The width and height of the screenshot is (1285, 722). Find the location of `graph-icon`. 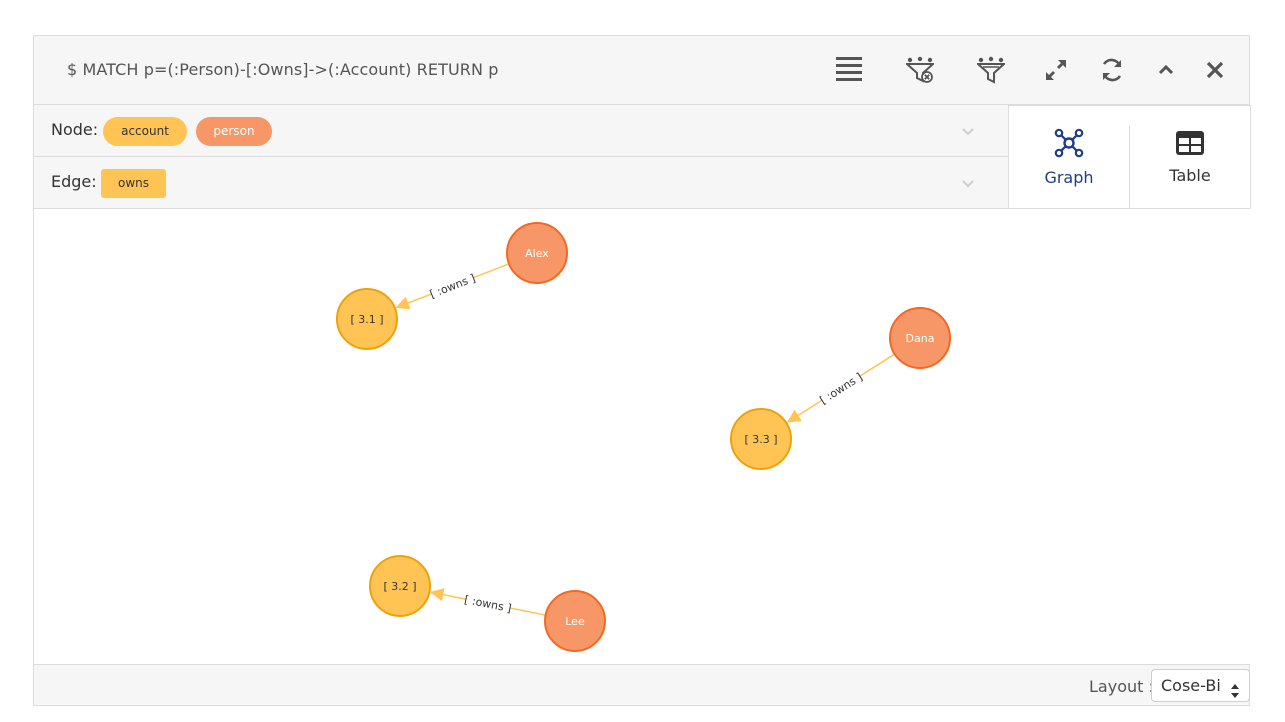

graph-icon is located at coordinates (1069, 145).